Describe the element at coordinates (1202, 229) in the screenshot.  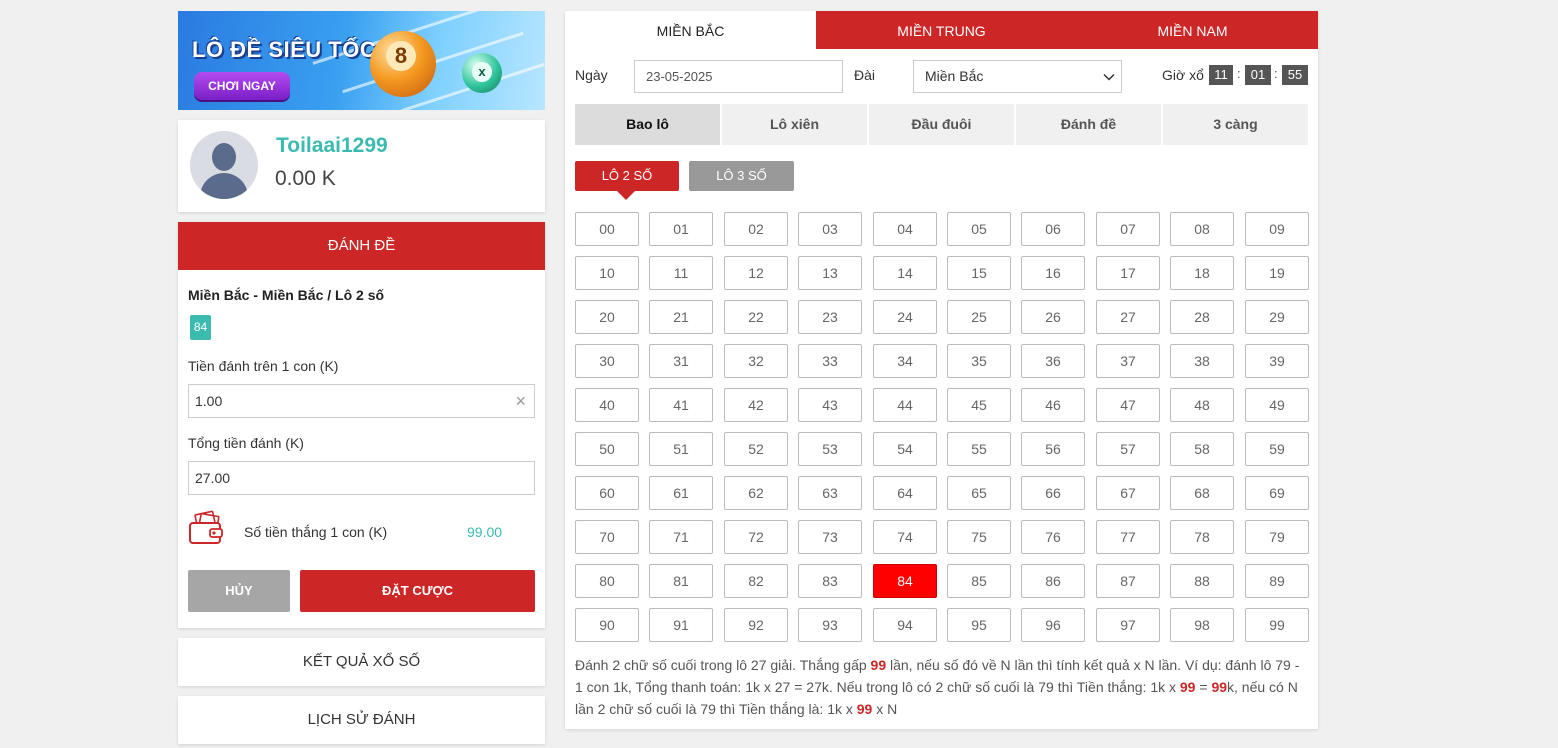
I see `number-cell-08: 08` at that location.